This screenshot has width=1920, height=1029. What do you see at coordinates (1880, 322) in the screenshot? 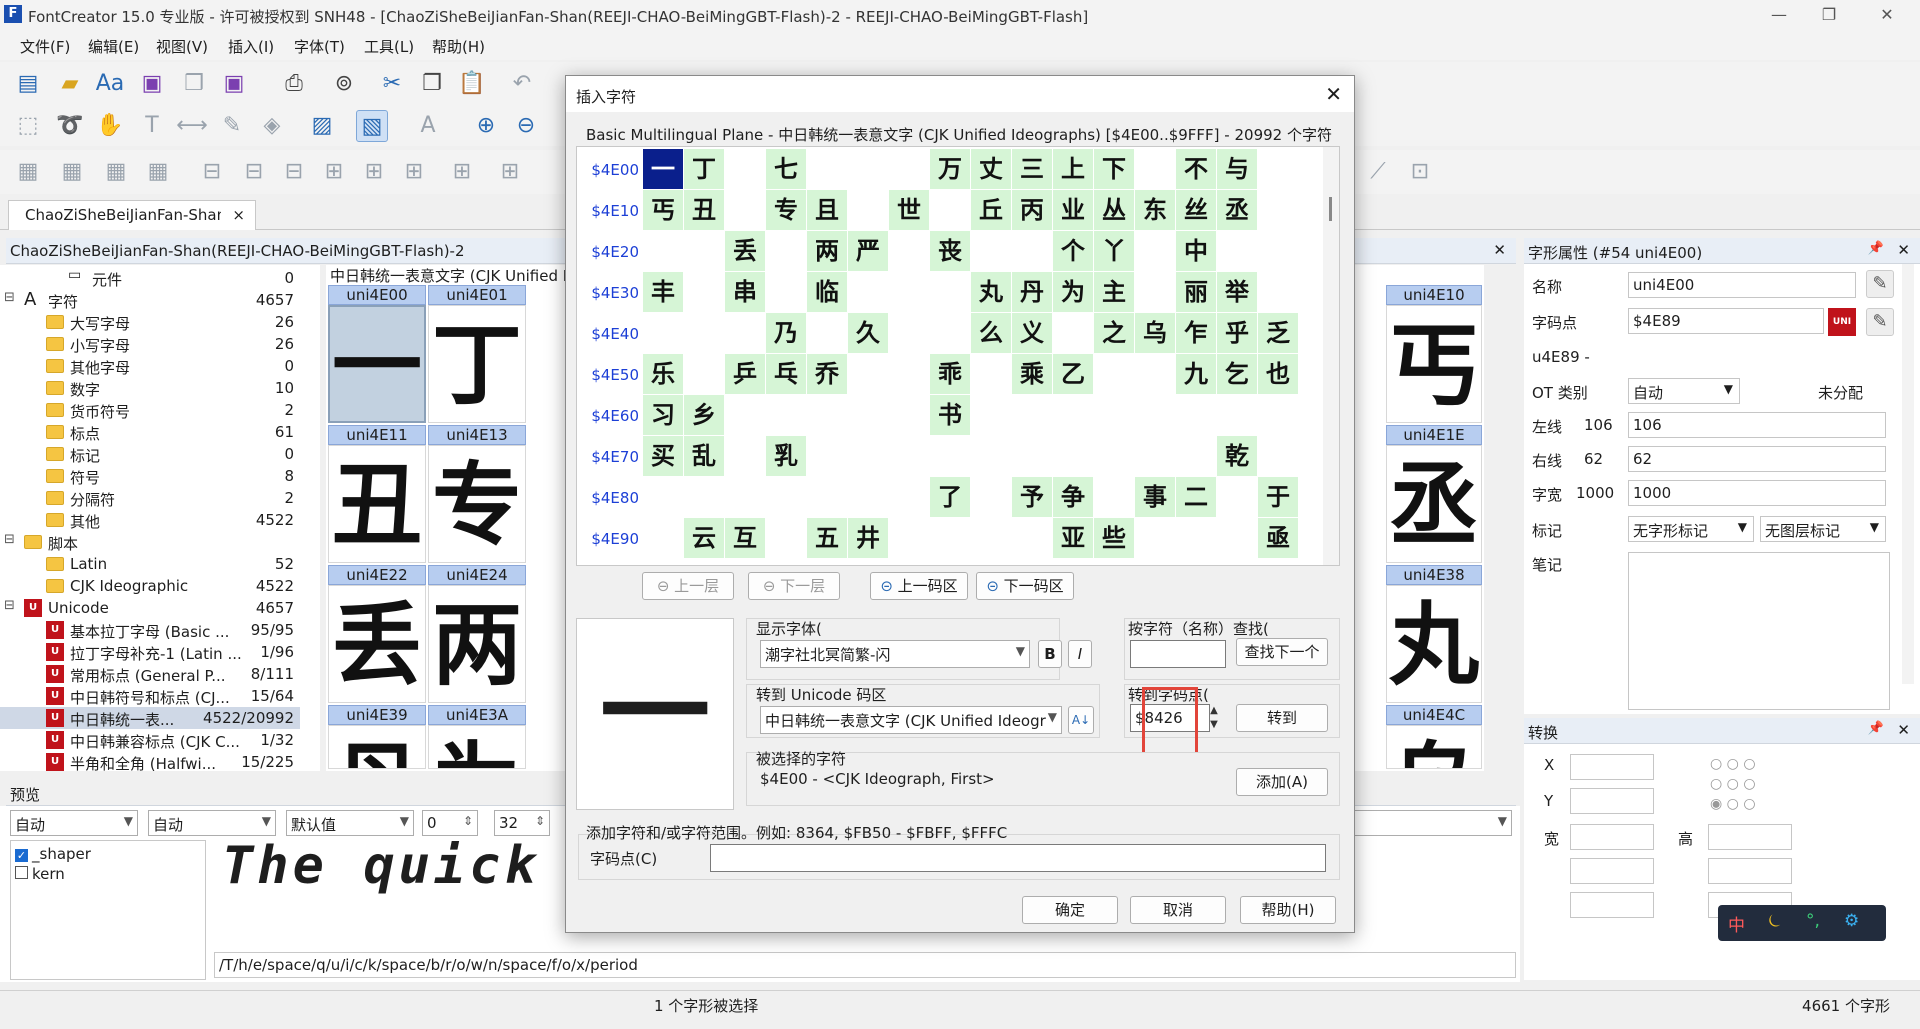
I see `edit-code-icon: ✎` at bounding box center [1880, 322].